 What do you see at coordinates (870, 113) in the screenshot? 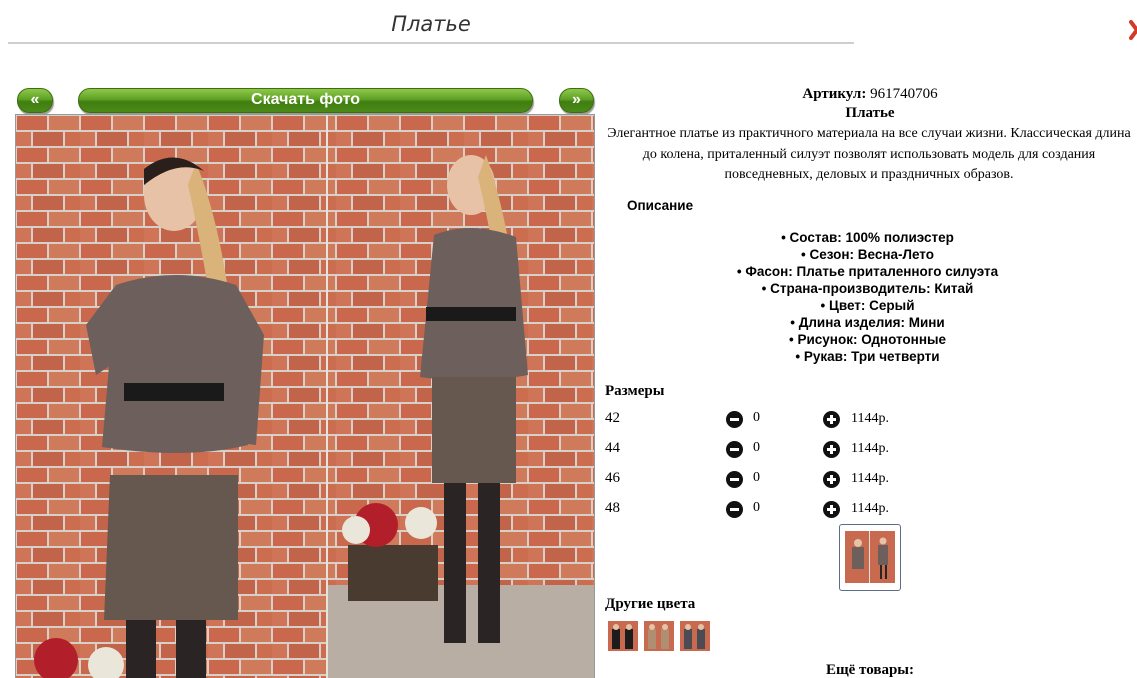
I see `product-name: Платье` at bounding box center [870, 113].